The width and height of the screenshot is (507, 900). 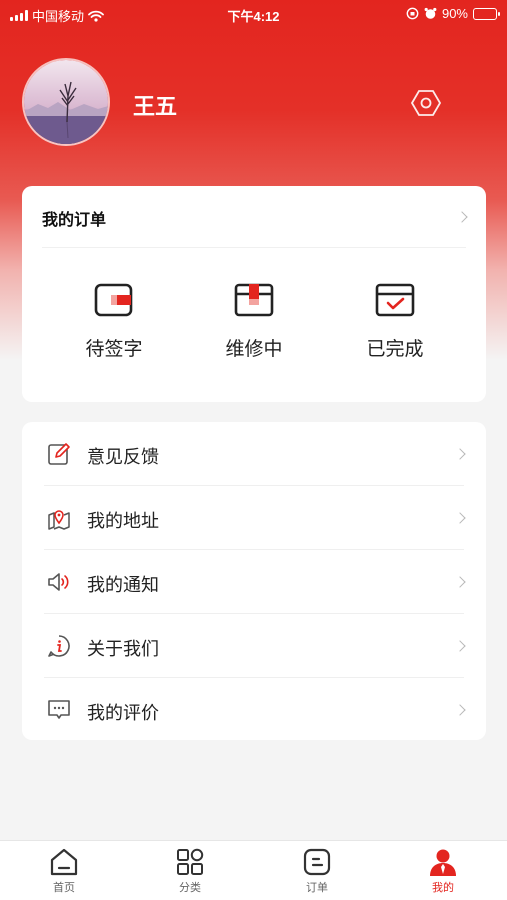 I want to click on settings-hexagon-icon, so click(x=426, y=103).